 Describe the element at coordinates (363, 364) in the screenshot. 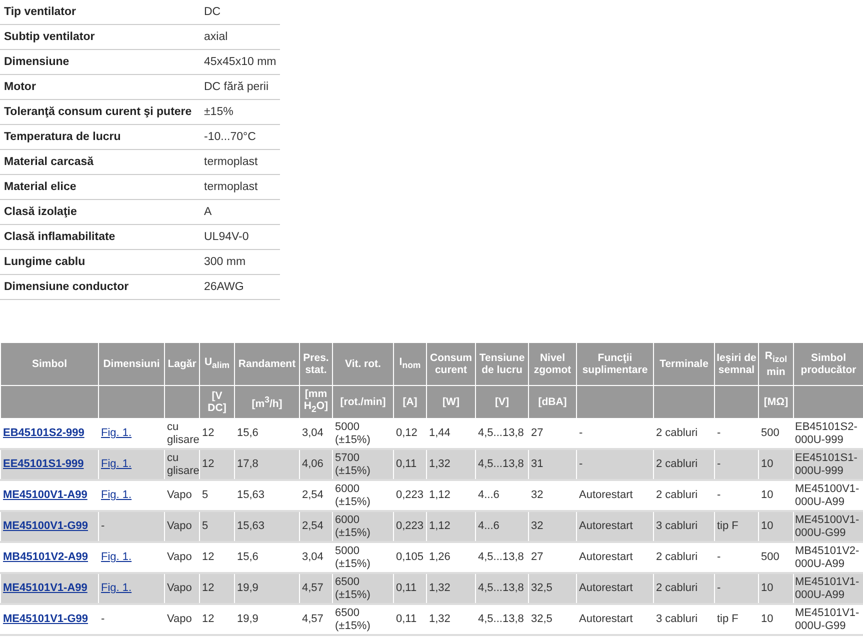

I see `column-header: Vit. rot.` at that location.